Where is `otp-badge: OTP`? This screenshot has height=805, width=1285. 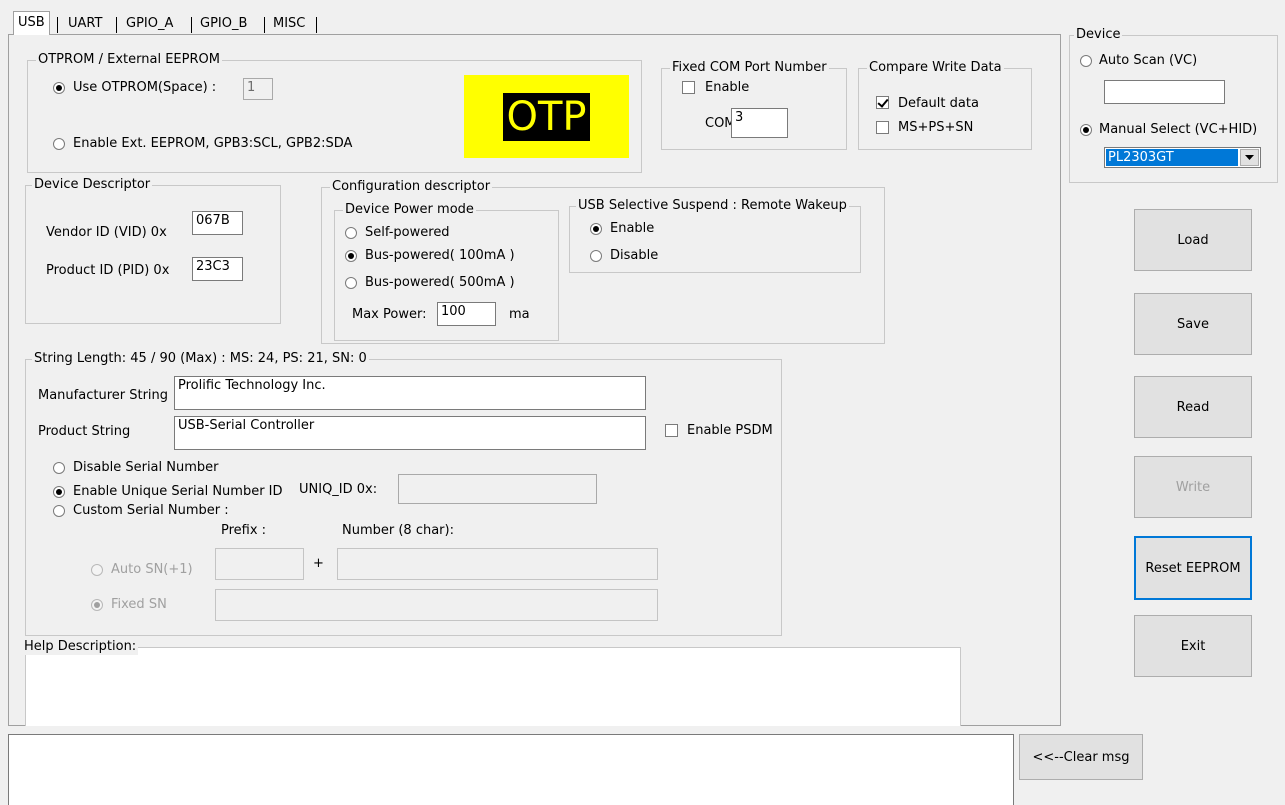
otp-badge: OTP is located at coordinates (546, 116).